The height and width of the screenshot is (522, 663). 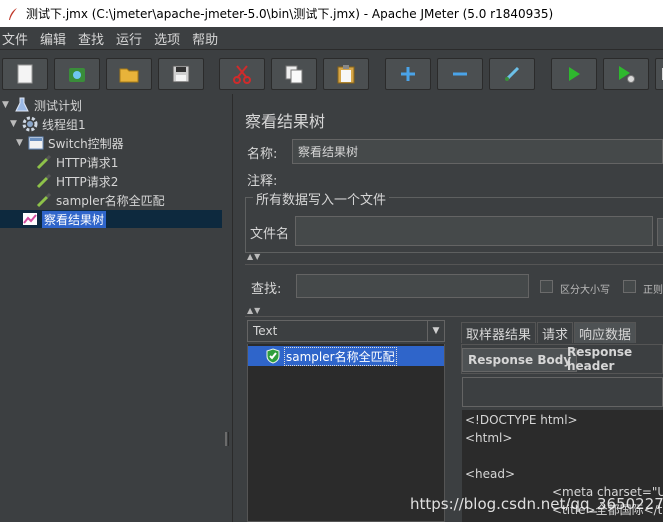 What do you see at coordinates (659, 74) in the screenshot?
I see `stop-button` at bounding box center [659, 74].